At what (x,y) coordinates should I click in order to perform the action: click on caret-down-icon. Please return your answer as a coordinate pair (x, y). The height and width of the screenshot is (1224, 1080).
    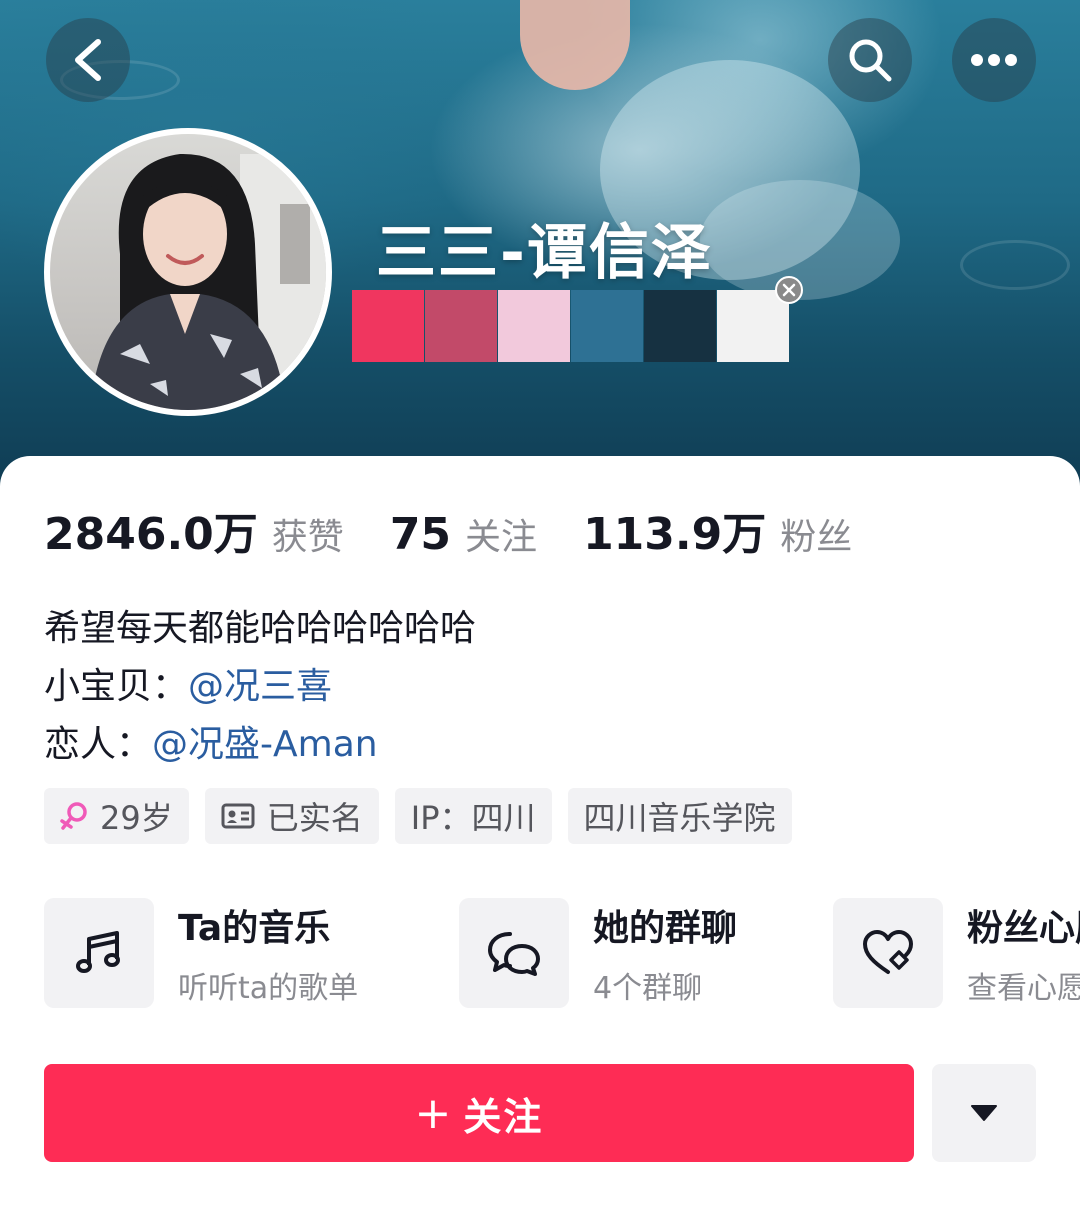
    Looking at the image, I should click on (984, 1113).